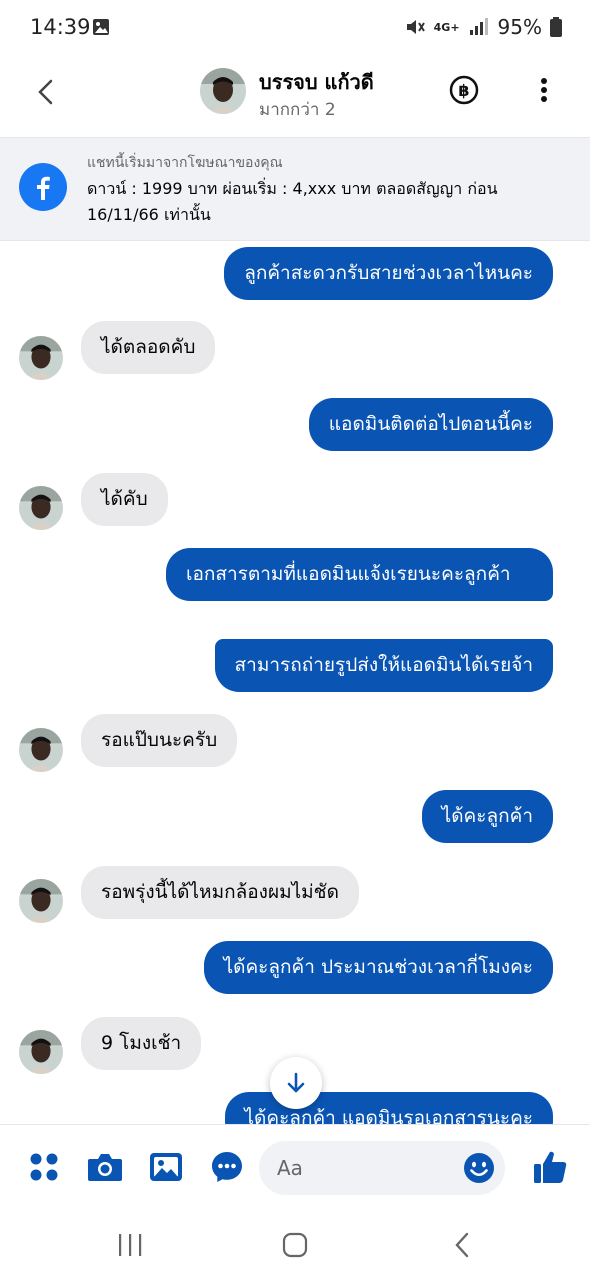 This screenshot has height=1280, width=590. What do you see at coordinates (378, 967) in the screenshot?
I see `message-outgoing: ได้คะลูกค้า ประมาณช่วงเวลากี่โมงคะ` at bounding box center [378, 967].